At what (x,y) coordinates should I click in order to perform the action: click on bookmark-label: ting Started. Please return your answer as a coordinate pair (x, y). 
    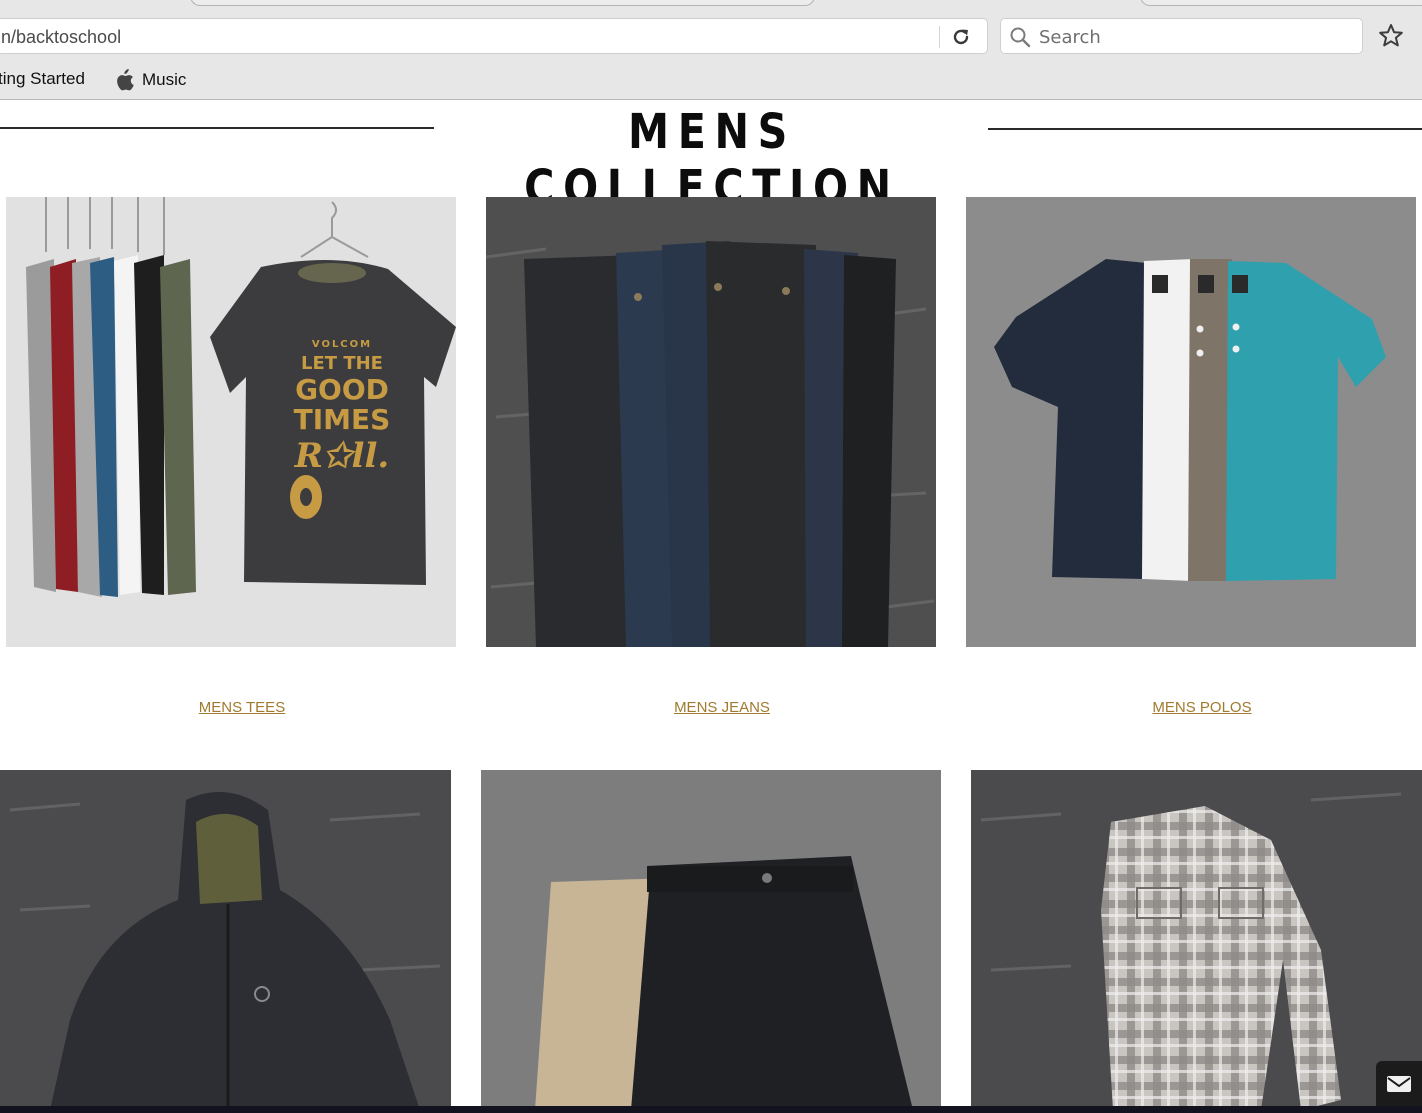
    Looking at the image, I should click on (42, 78).